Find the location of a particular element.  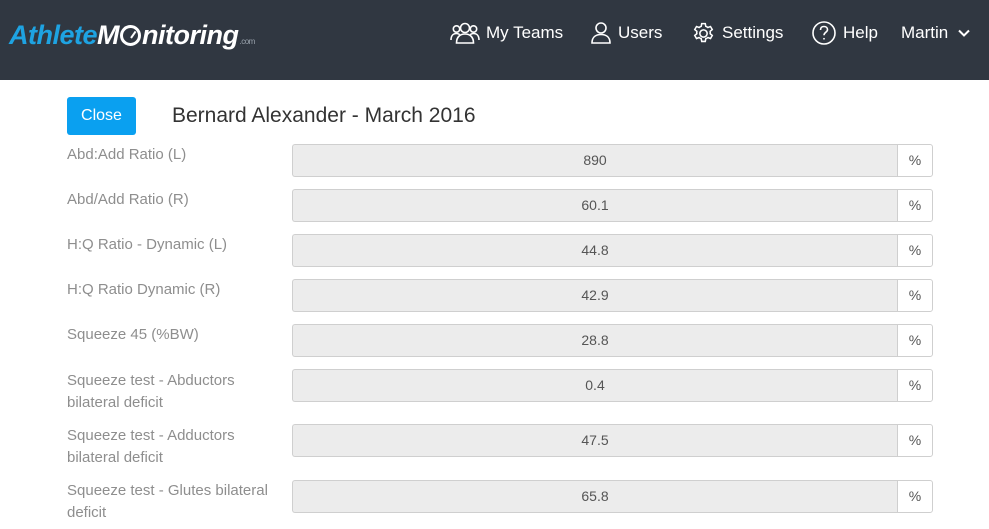

nav-my-teams-label: My Teams is located at coordinates (525, 32).